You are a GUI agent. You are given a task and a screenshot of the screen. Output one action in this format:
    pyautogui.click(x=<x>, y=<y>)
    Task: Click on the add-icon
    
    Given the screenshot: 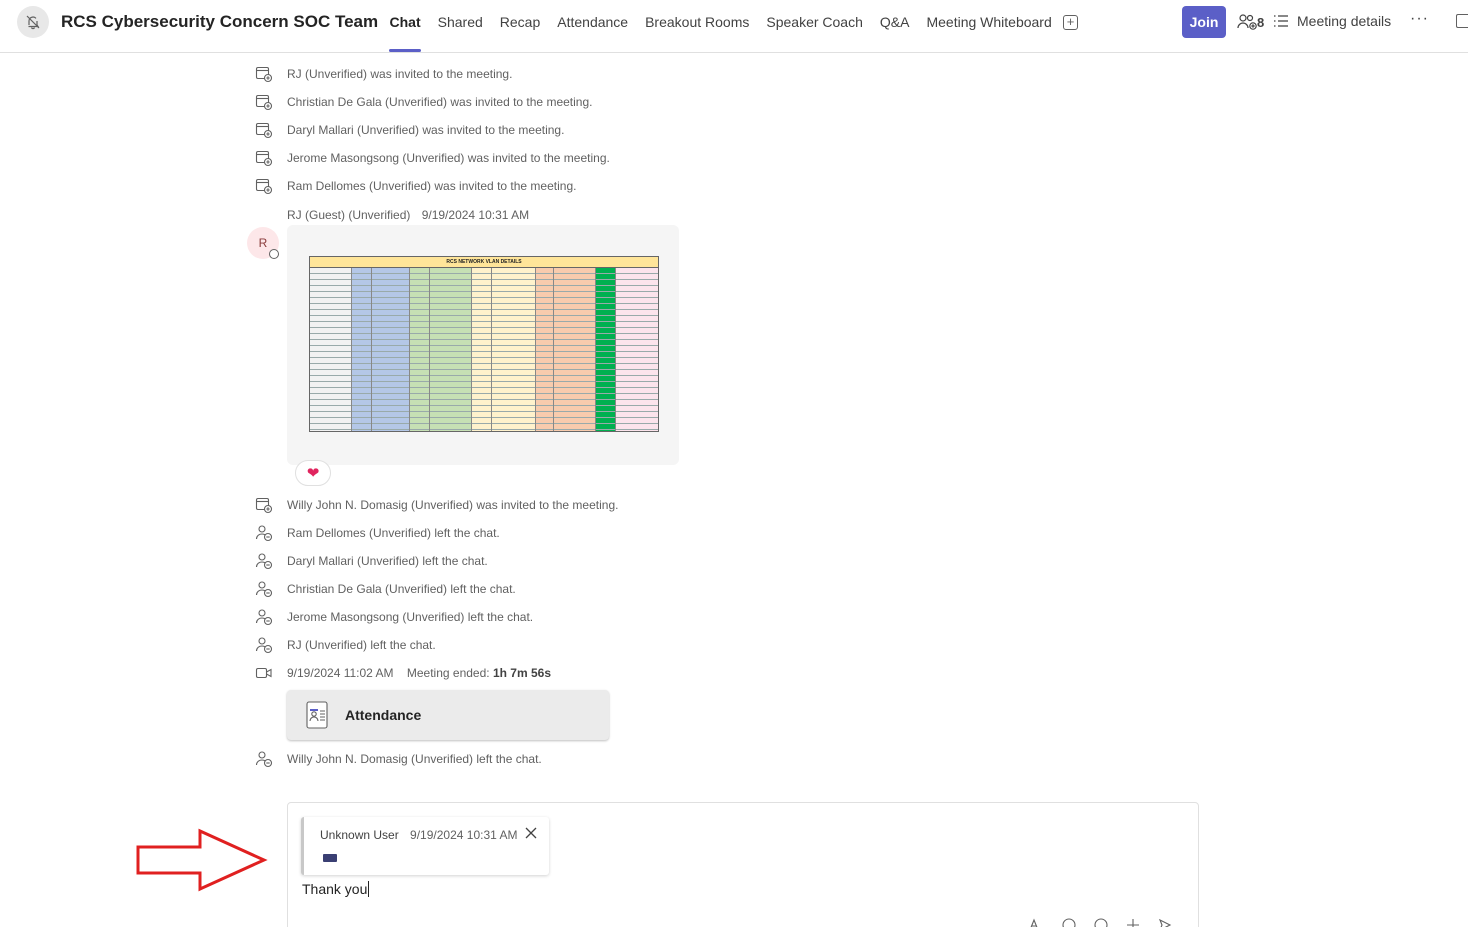 What is the action you would take?
    pyautogui.click(x=1133, y=922)
    